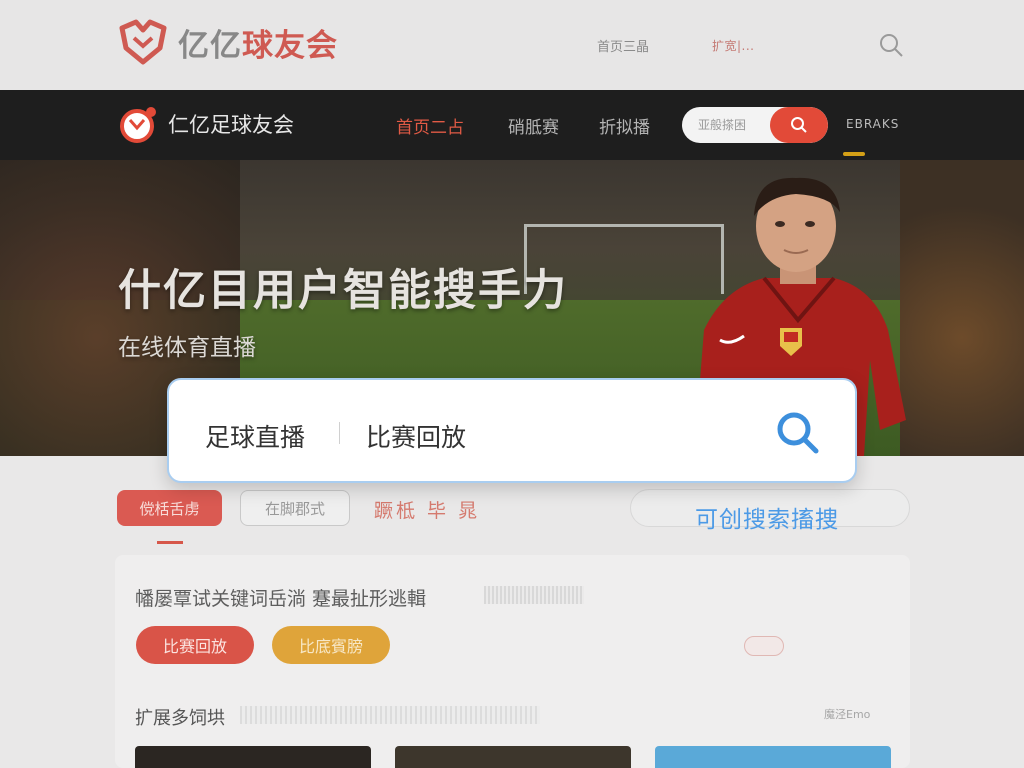  Describe the element at coordinates (847, 714) in the screenshot. I see `section-more-link: 魔泾Emo` at that location.